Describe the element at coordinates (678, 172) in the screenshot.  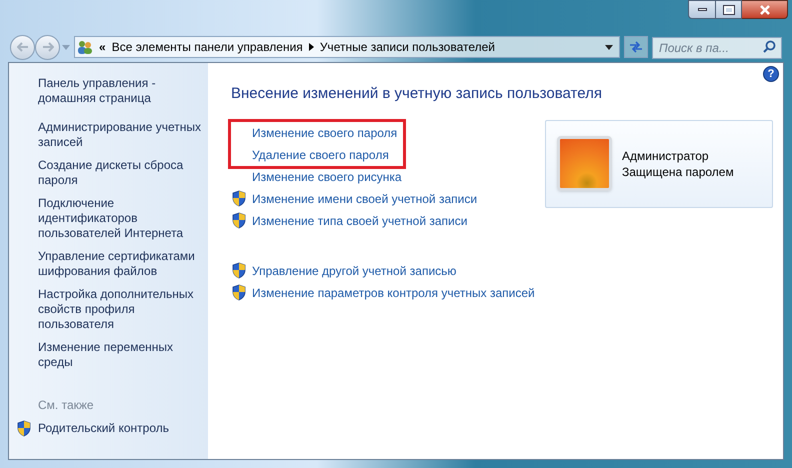
I see `account-status: Защищена паролем` at that location.